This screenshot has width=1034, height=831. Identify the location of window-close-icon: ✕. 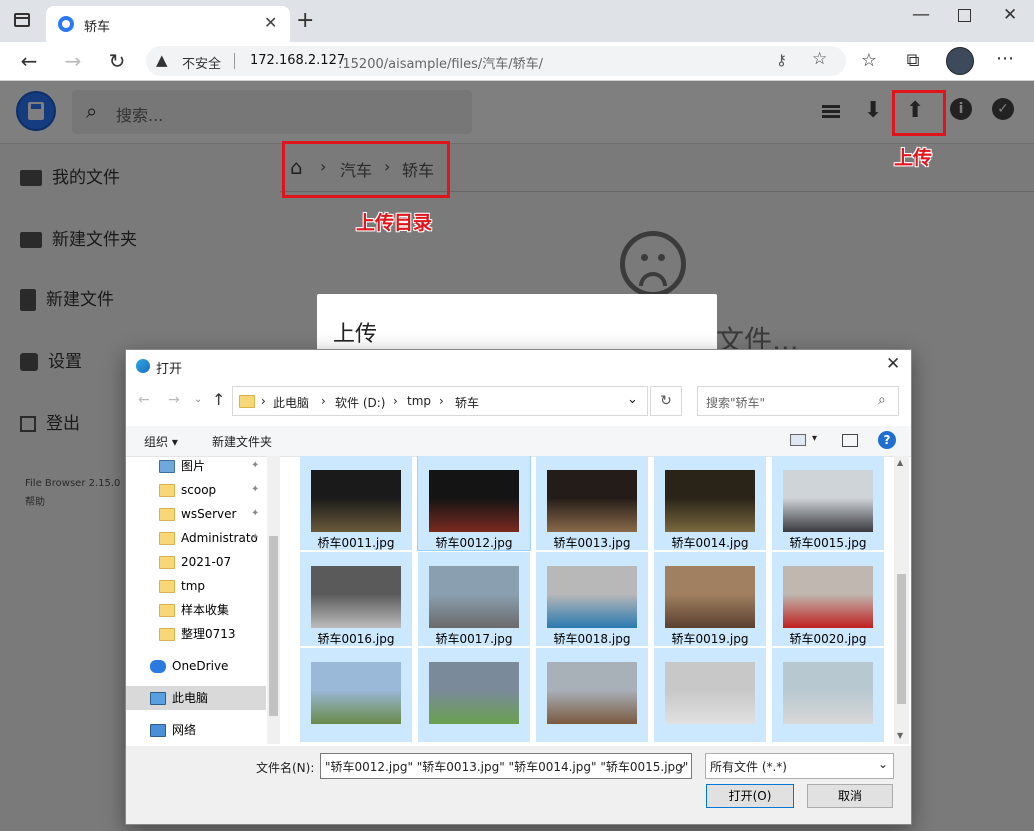
(1010, 15).